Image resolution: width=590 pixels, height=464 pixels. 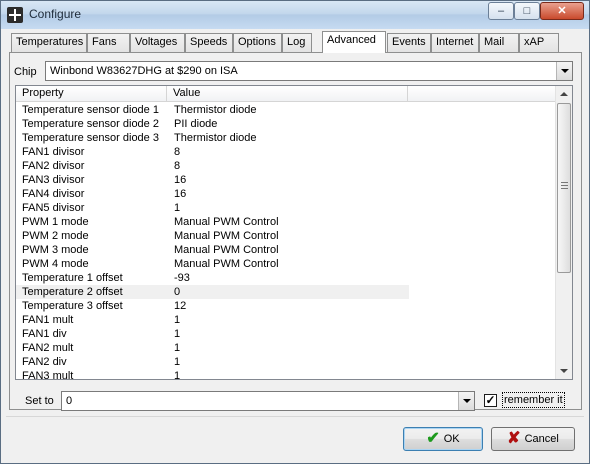 I want to click on tab-advanced: Advanced, so click(x=354, y=42).